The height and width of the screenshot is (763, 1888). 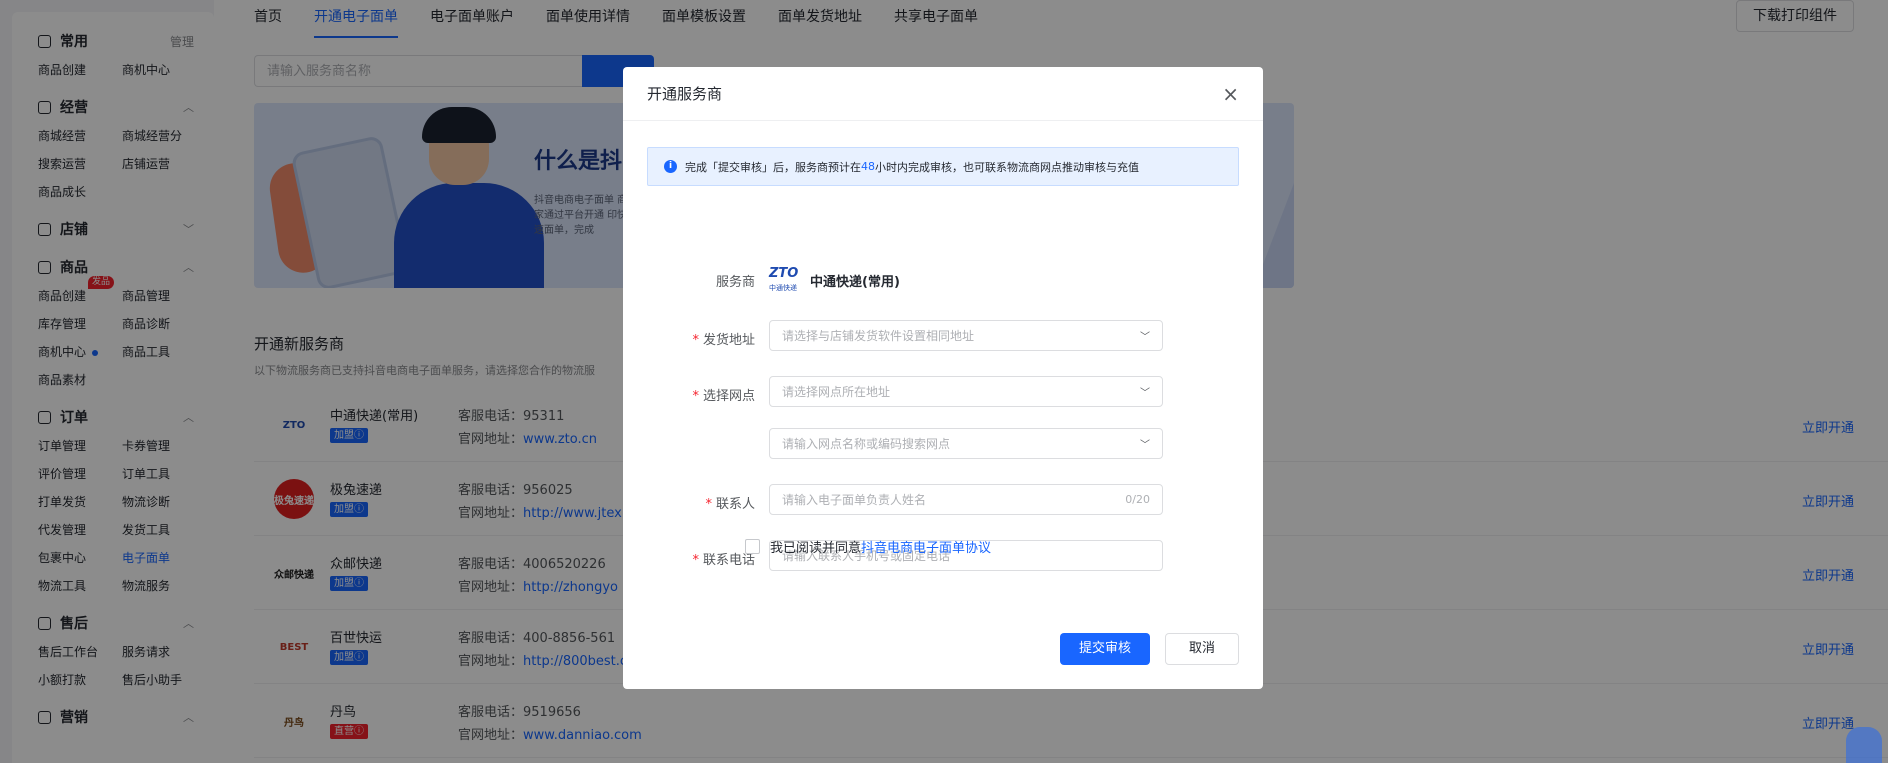 I want to click on branch-placeholder: 请选择网点所在地址, so click(x=836, y=392).